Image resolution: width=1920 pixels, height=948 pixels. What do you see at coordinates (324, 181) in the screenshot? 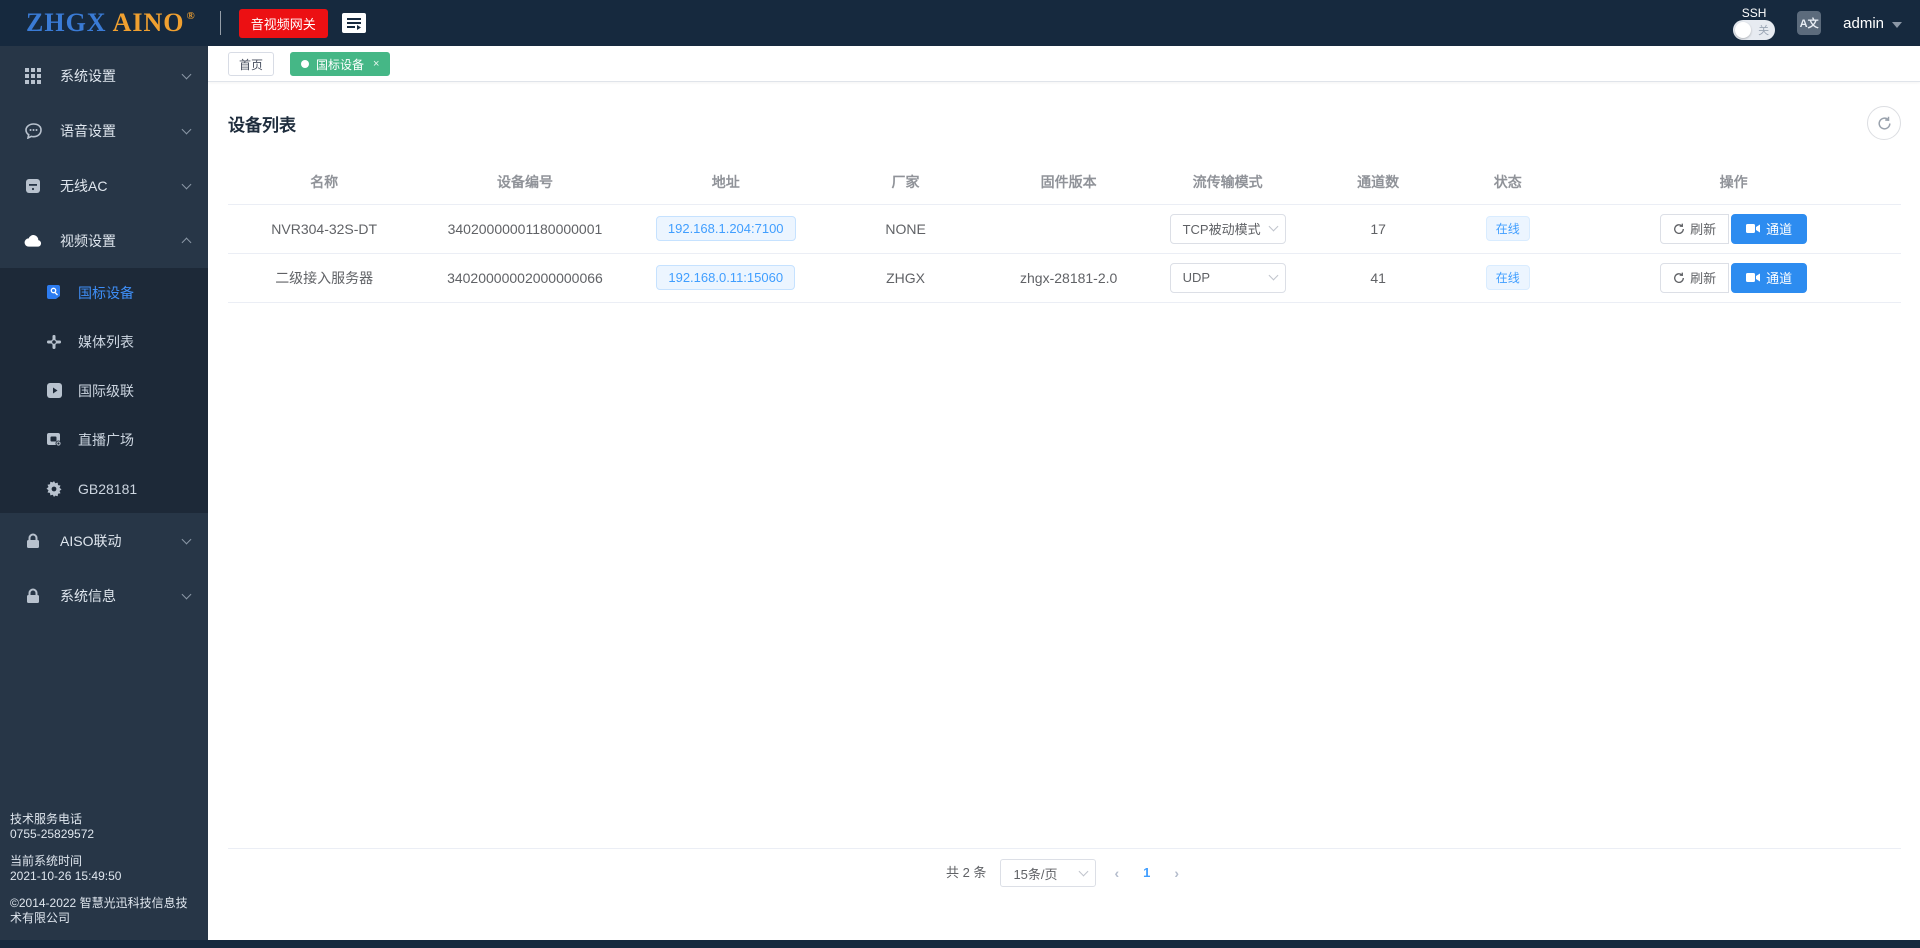
I see `col-header-name: 名称` at bounding box center [324, 181].